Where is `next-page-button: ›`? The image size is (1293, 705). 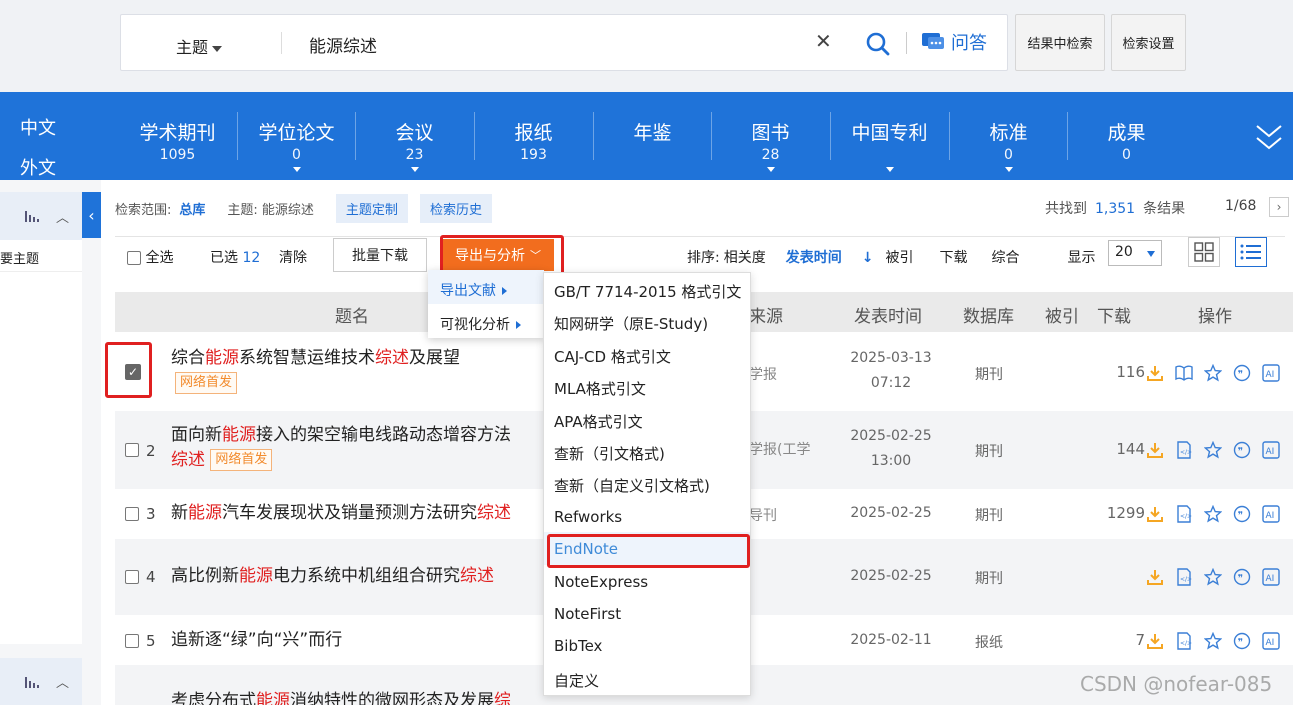
next-page-button: › is located at coordinates (1279, 207).